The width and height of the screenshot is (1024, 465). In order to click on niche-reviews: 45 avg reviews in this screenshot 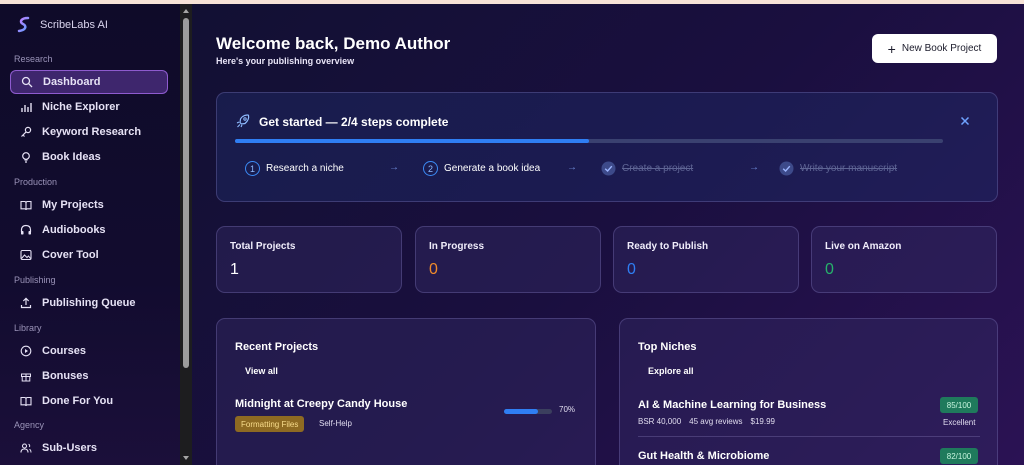, I will do `click(716, 421)`.